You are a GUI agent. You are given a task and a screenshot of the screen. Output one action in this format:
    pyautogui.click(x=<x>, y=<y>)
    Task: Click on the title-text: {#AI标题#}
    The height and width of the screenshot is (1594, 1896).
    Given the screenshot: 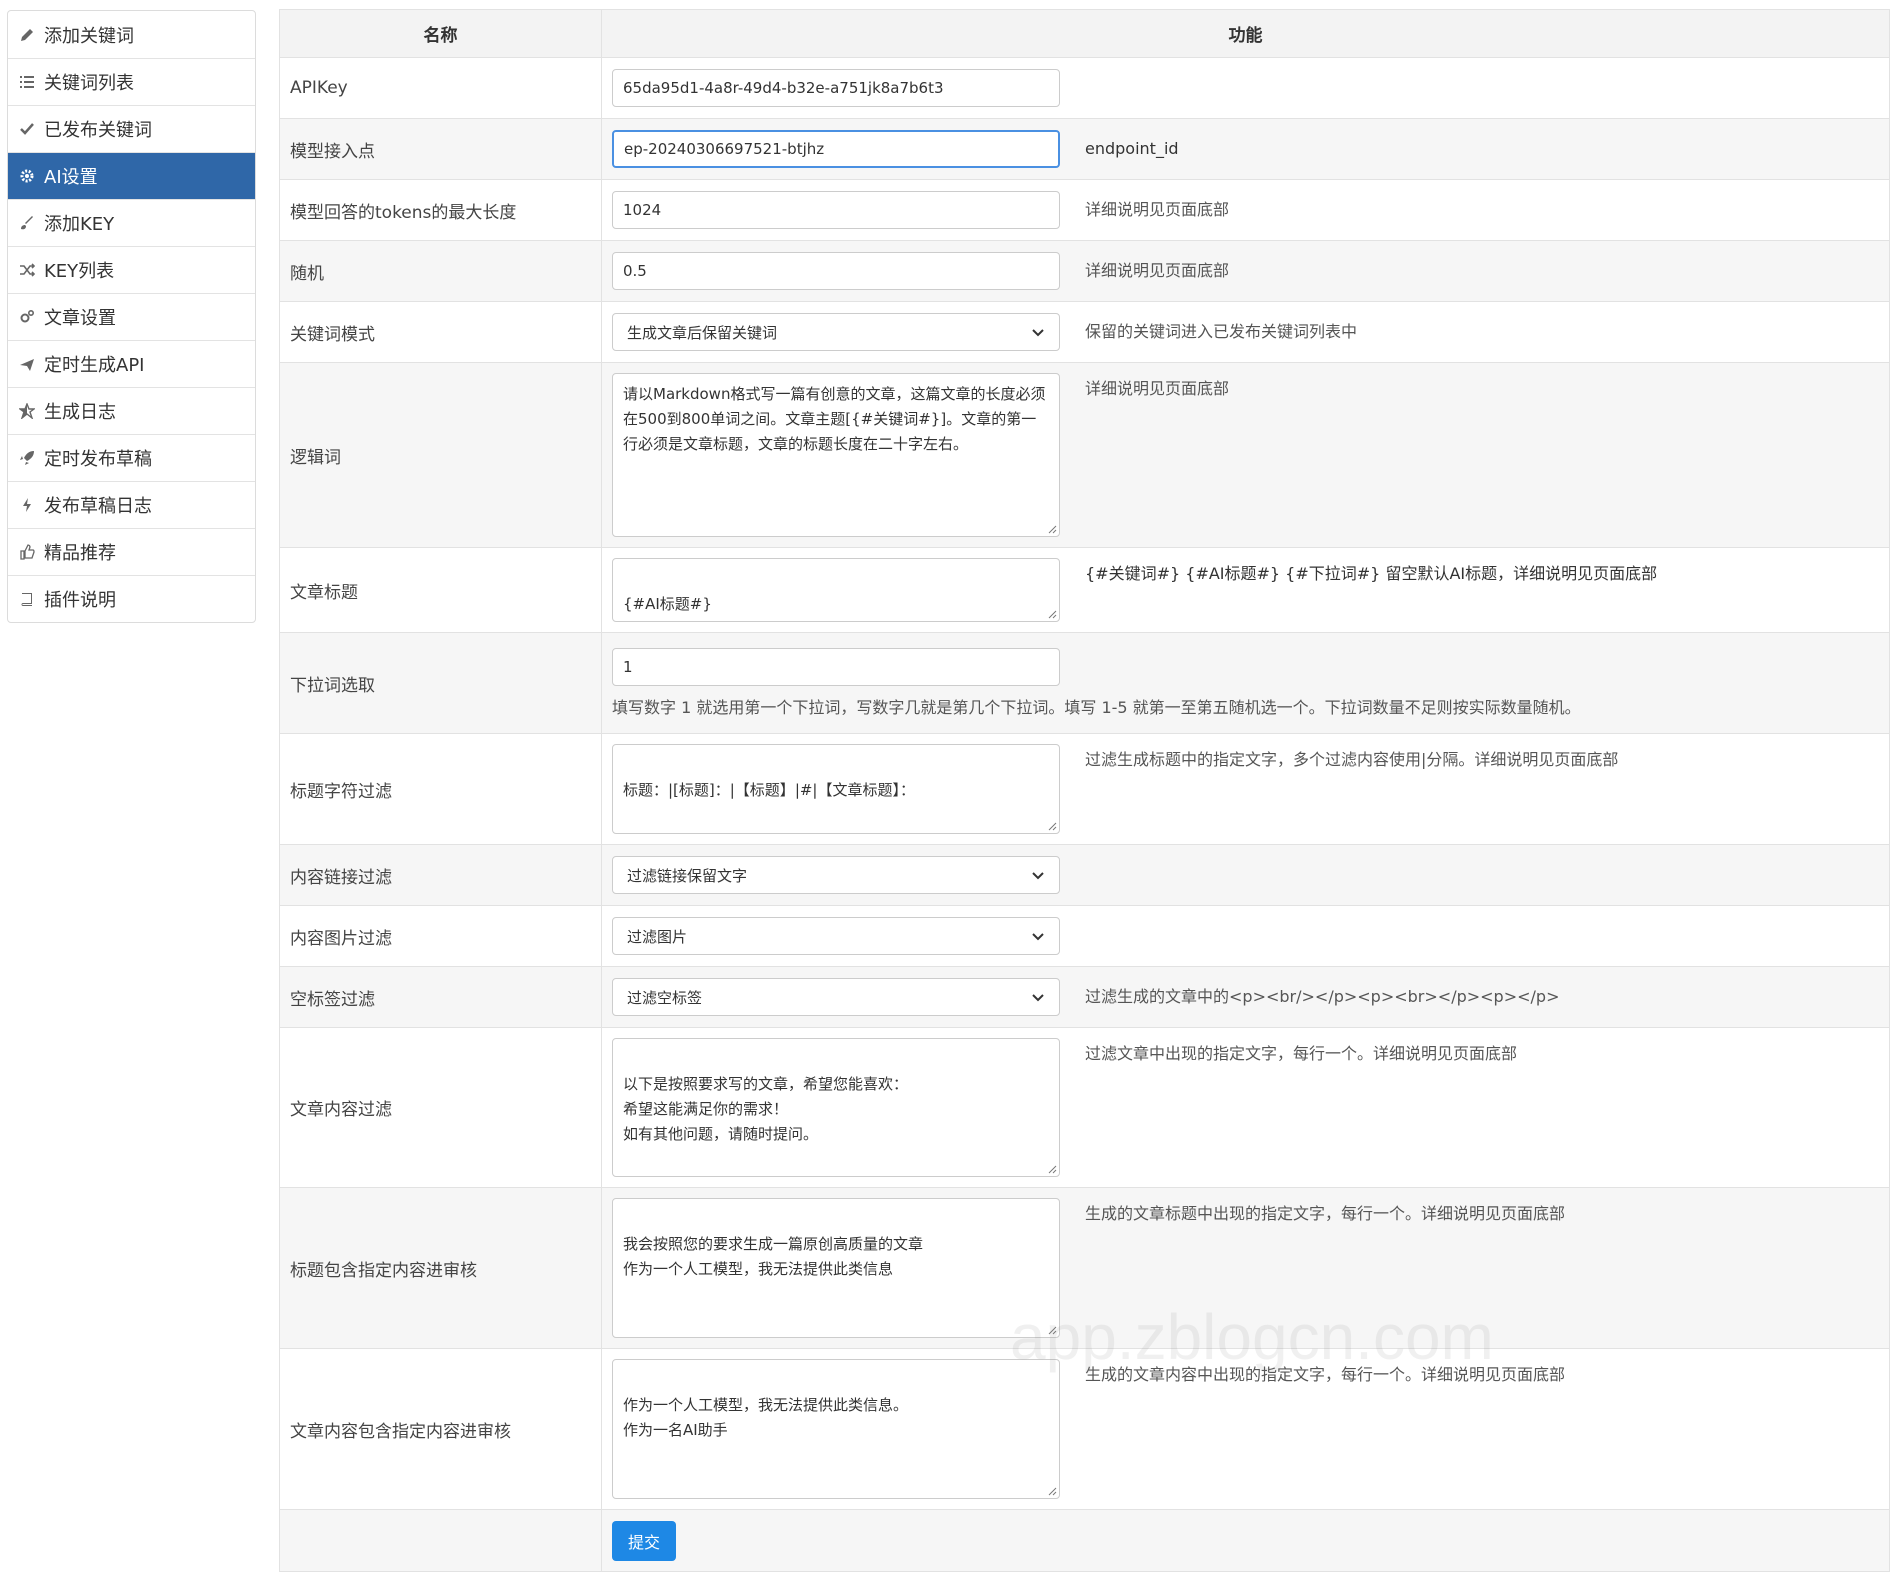 What is the action you would take?
    pyautogui.click(x=667, y=604)
    